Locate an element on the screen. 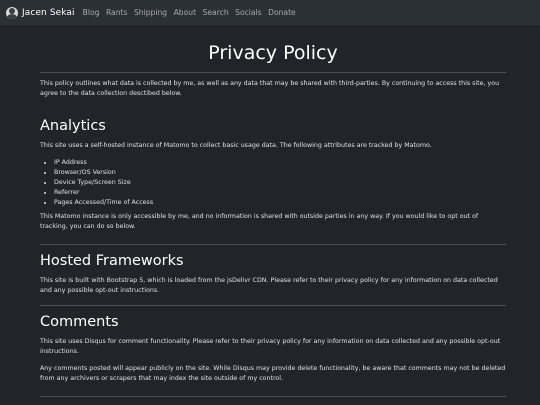 The width and height of the screenshot is (540, 405). brand-link: Jacen Sekai is located at coordinates (40, 12).